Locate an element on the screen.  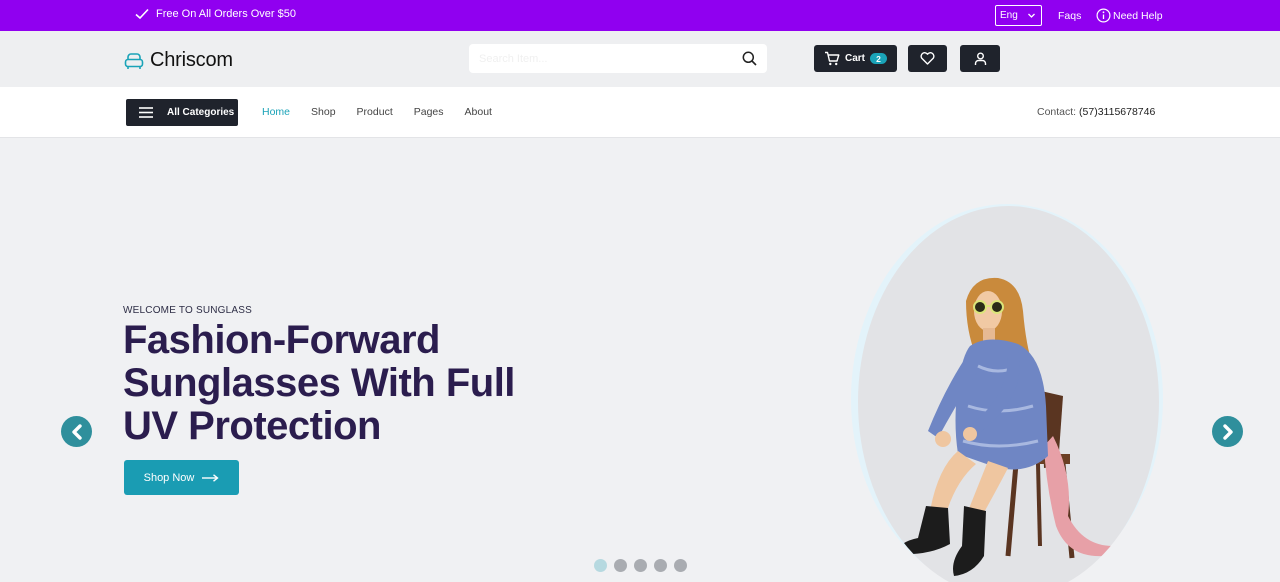
language-value: Eng is located at coordinates (1009, 15).